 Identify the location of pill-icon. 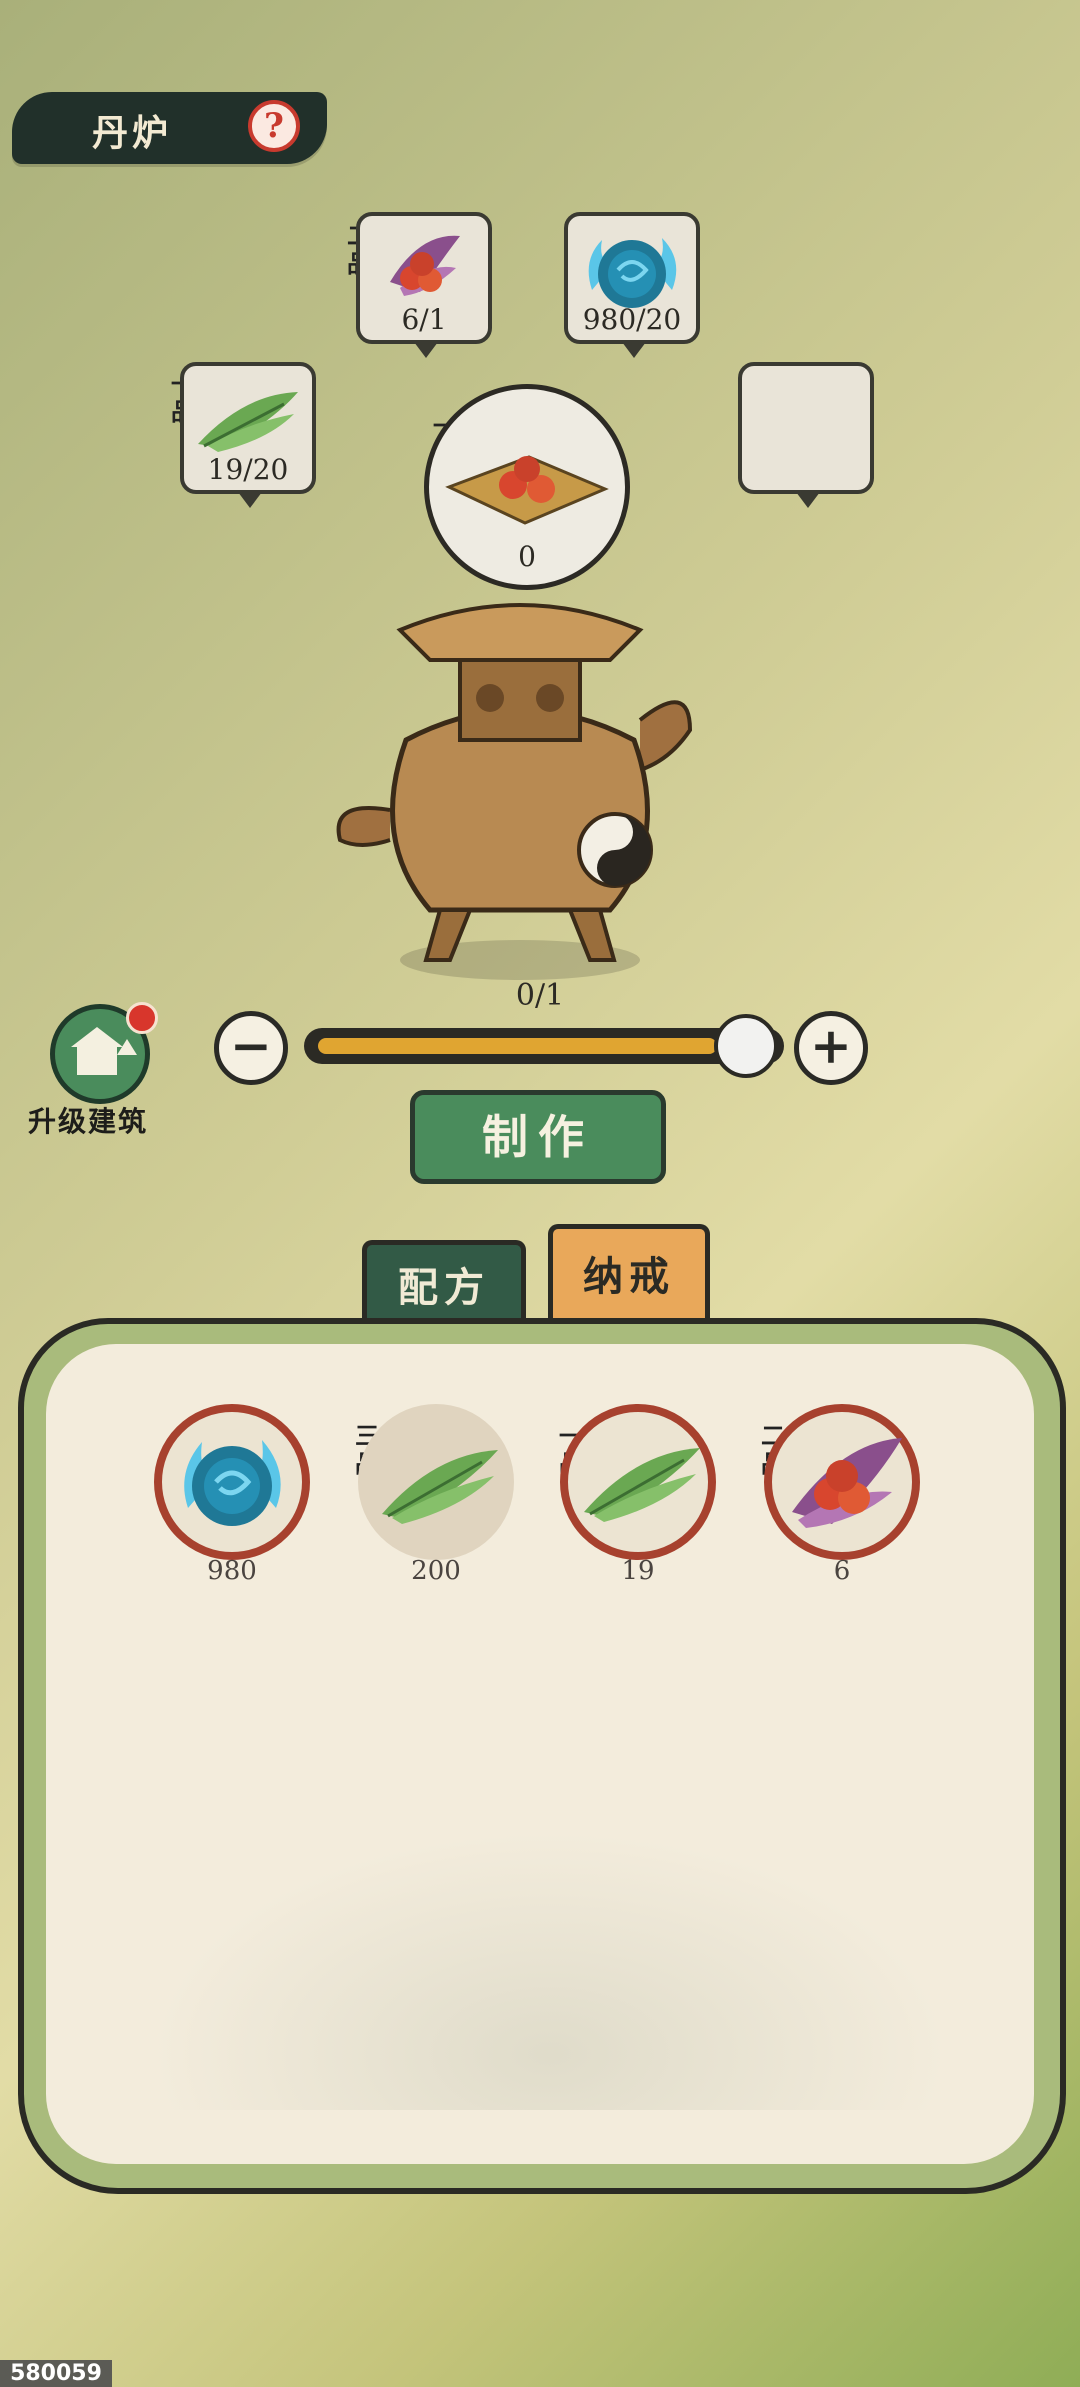
(527, 490).